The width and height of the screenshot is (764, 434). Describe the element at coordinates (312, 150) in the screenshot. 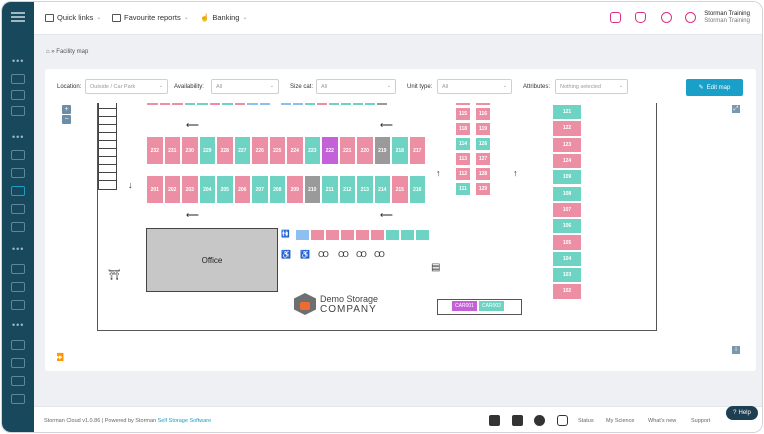

I see `unit-223: 223` at that location.